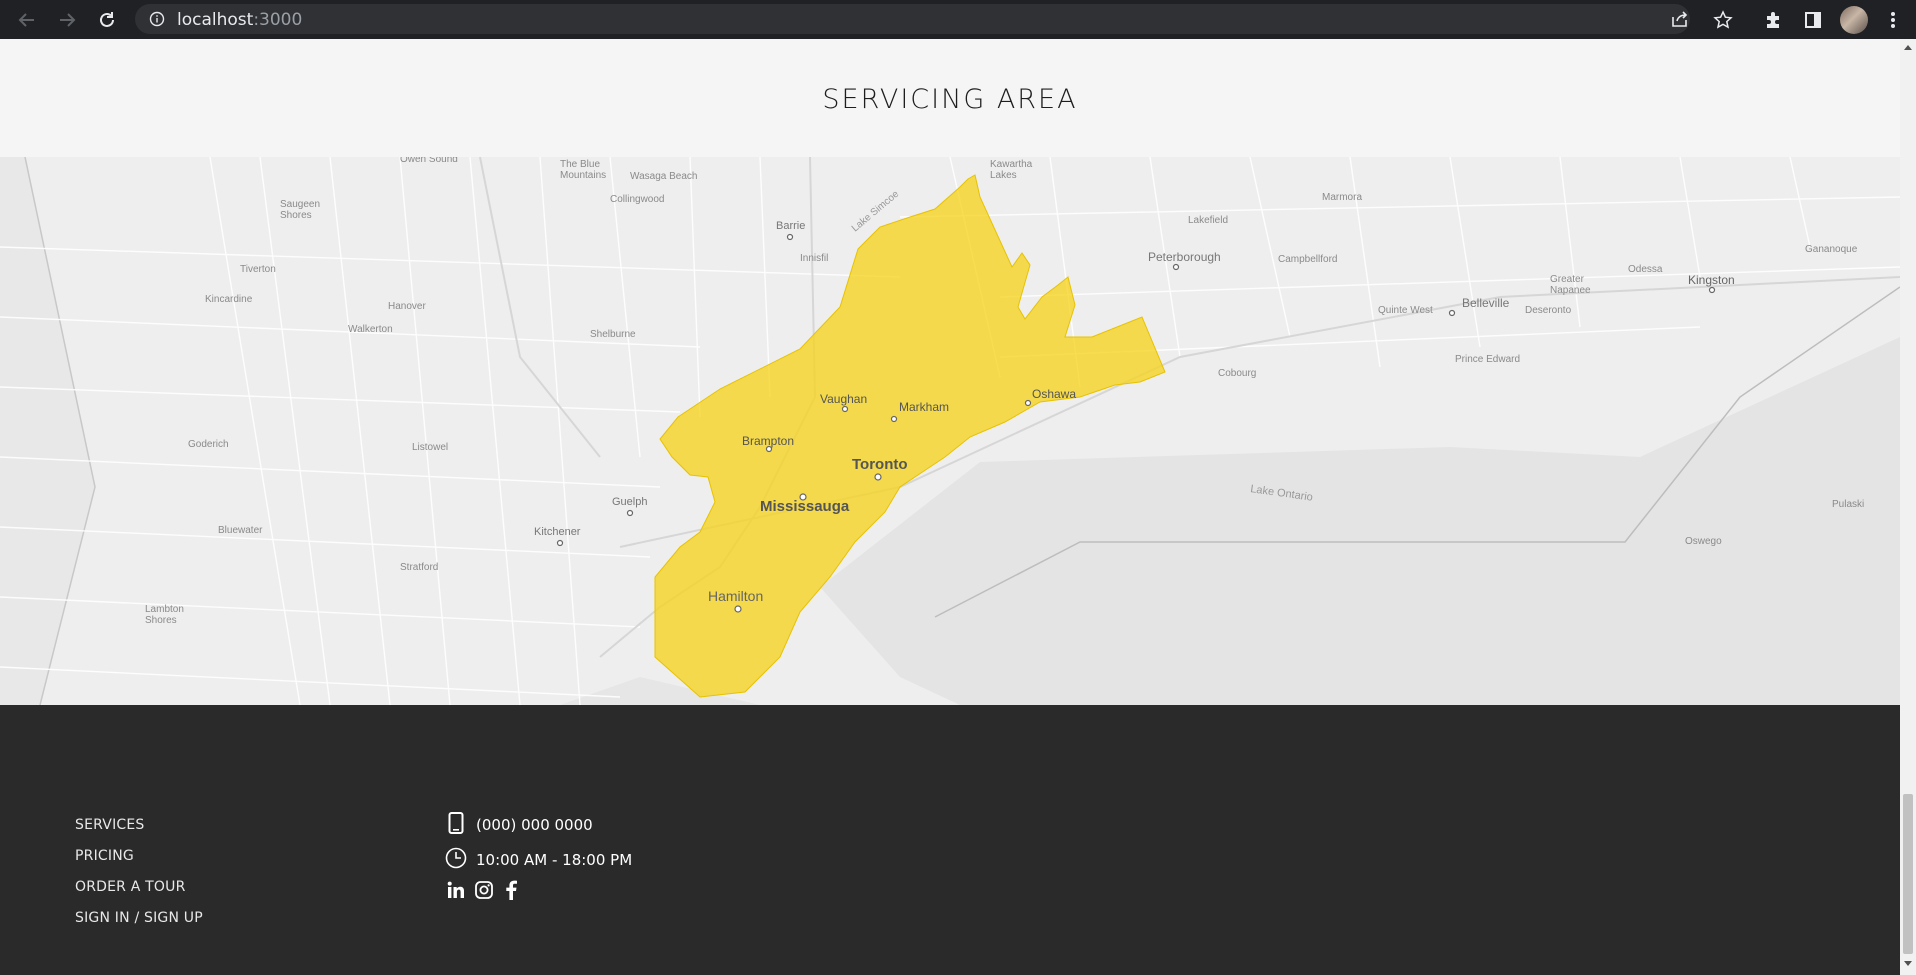 This screenshot has height=975, width=1916. Describe the element at coordinates (924, 407) in the screenshot. I see `place-markham: Markham` at that location.